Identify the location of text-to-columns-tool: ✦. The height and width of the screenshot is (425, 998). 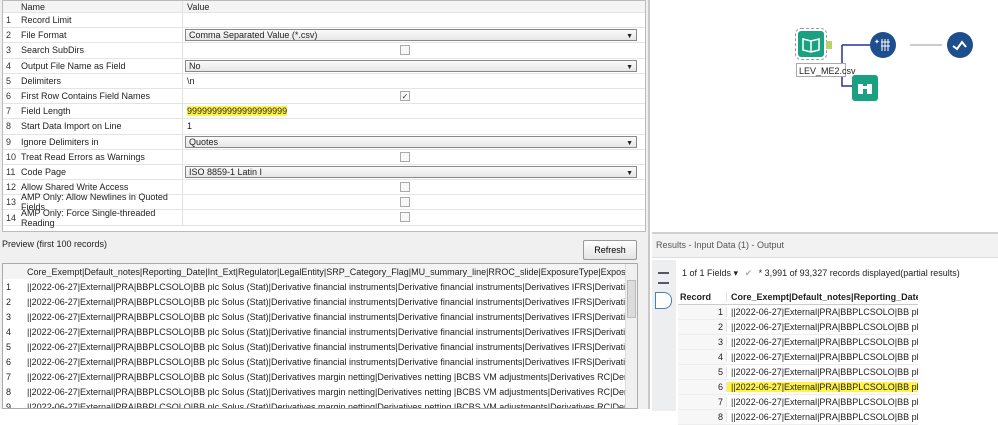
(883, 45).